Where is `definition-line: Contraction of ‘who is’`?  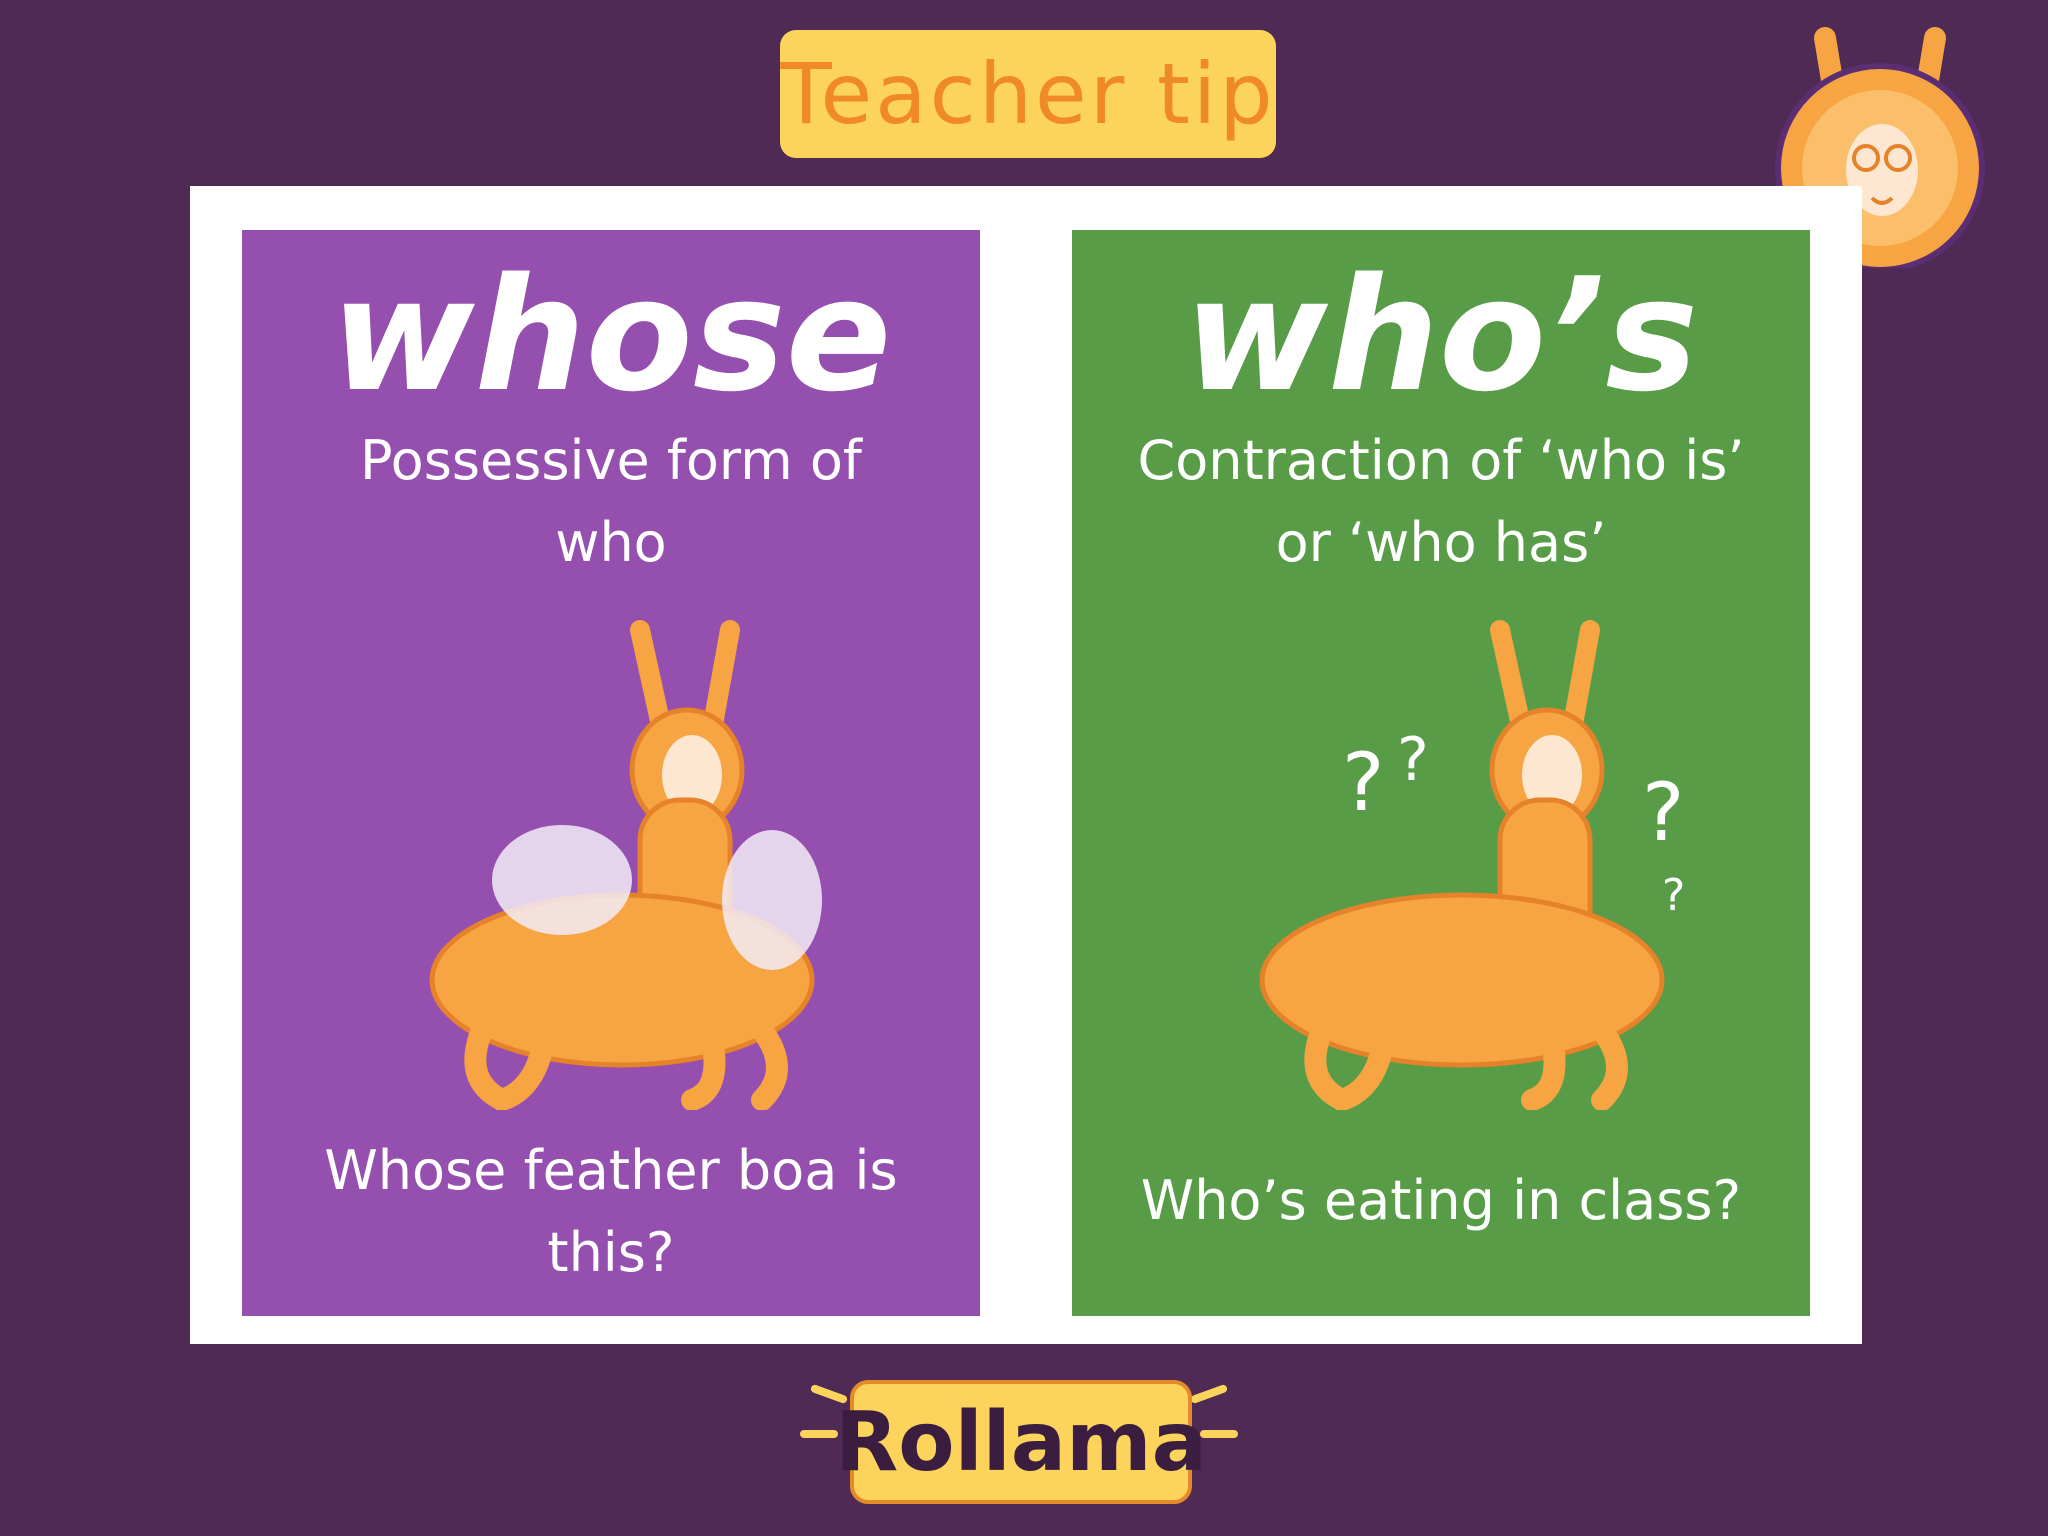
definition-line: Contraction of ‘who is’ is located at coordinates (1441, 460).